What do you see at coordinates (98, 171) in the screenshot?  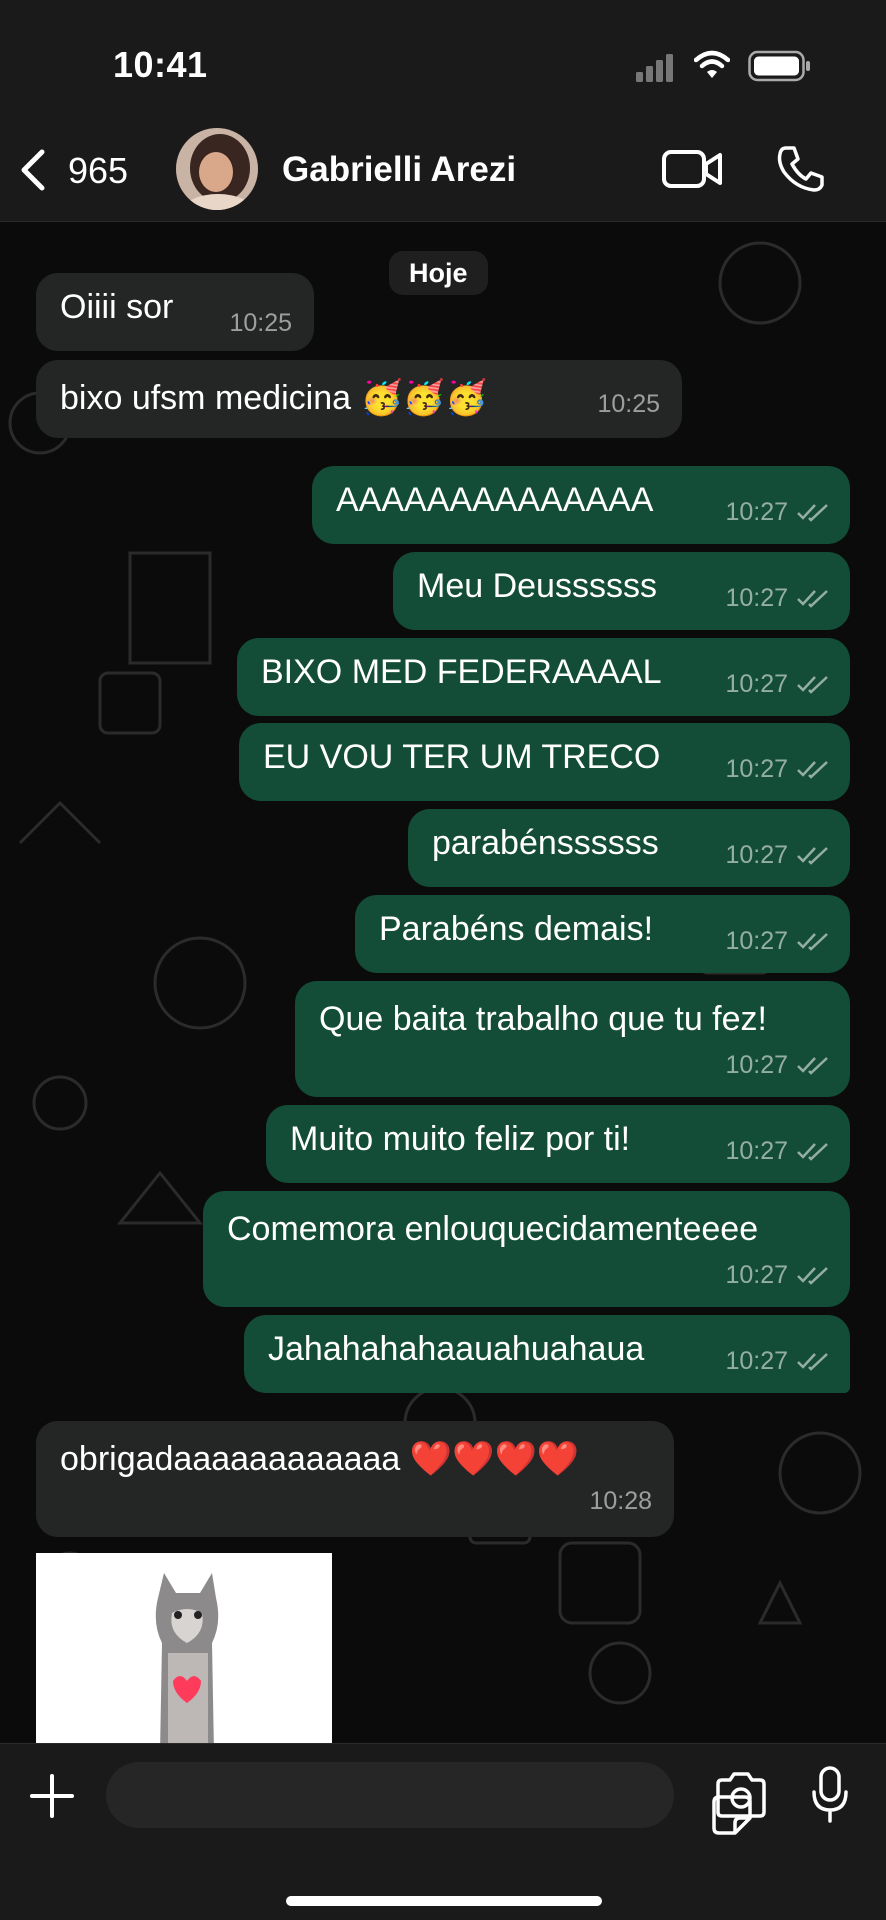 I see `unread-count: 965` at bounding box center [98, 171].